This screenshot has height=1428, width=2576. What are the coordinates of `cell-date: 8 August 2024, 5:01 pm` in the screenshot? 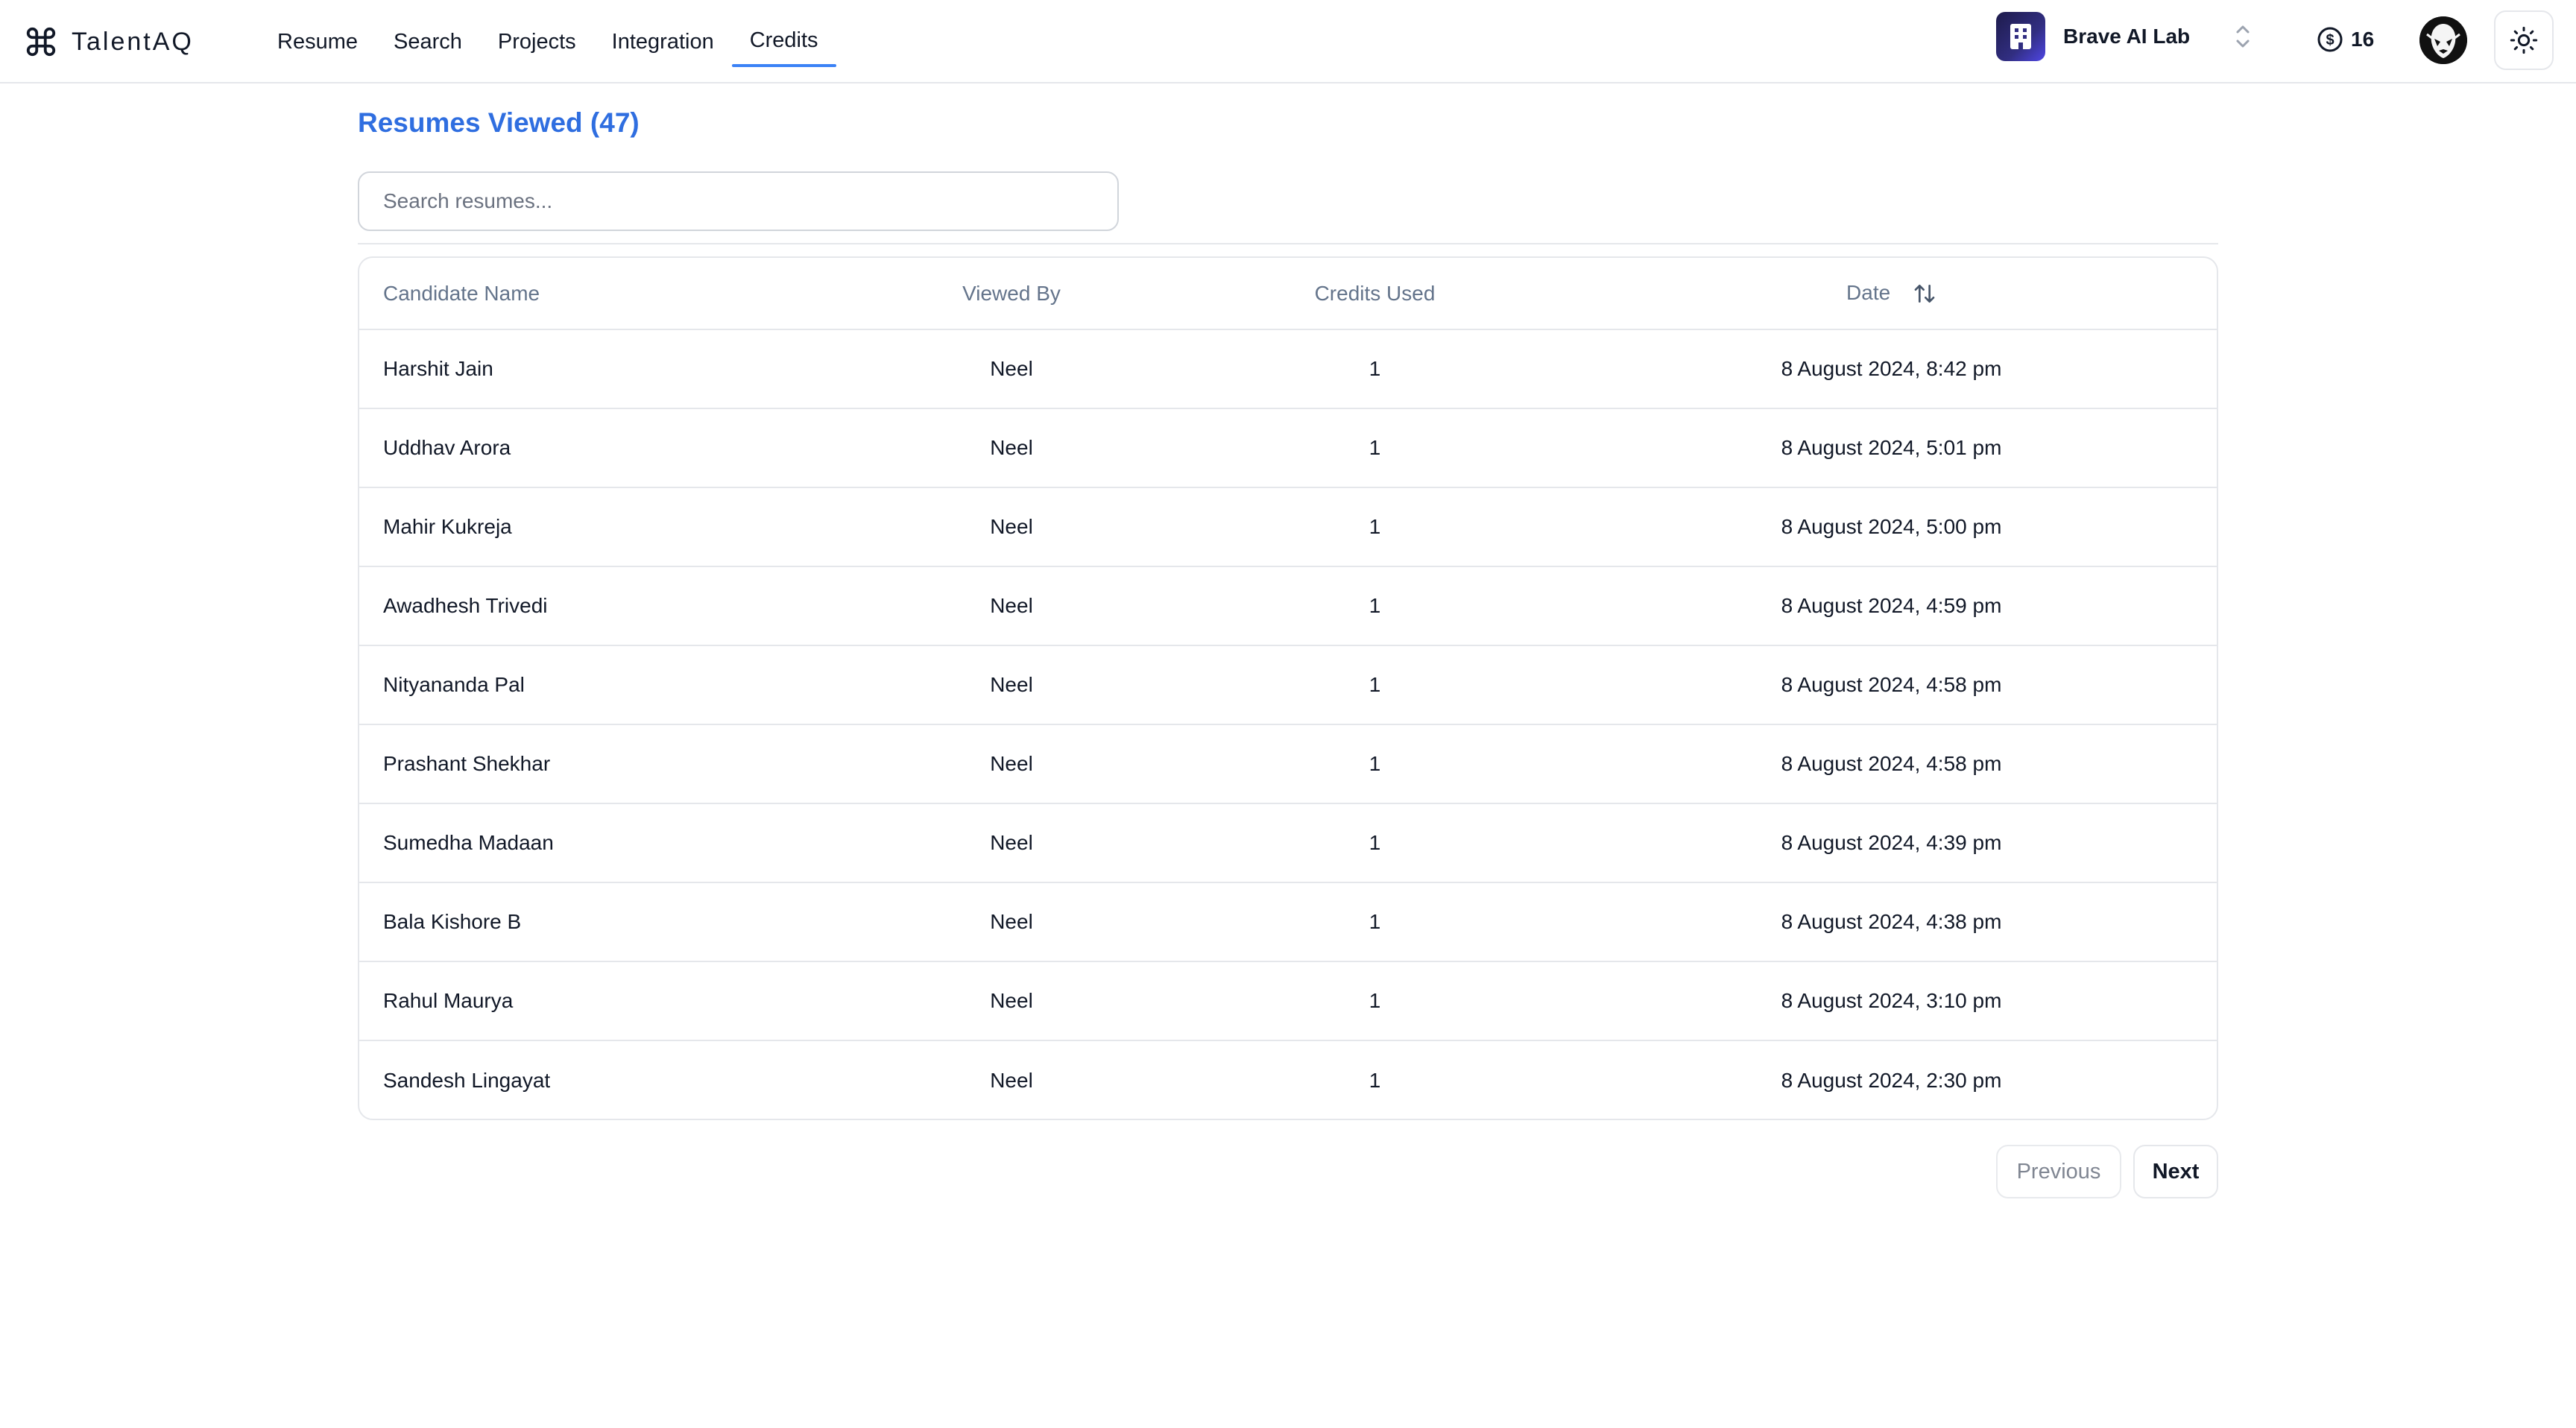 It's located at (1890, 448).